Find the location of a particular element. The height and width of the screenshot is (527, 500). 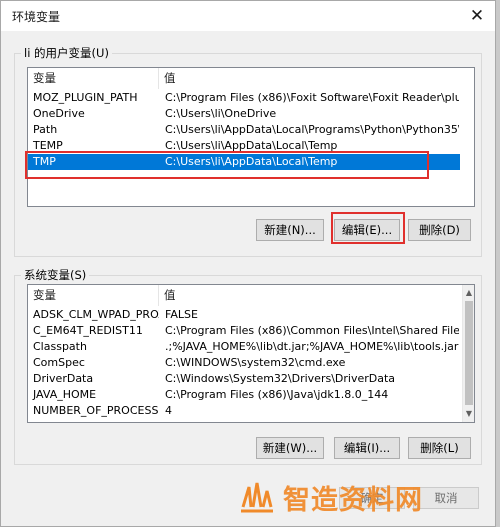

user-variables-header: 变量 值 is located at coordinates (241, 78).